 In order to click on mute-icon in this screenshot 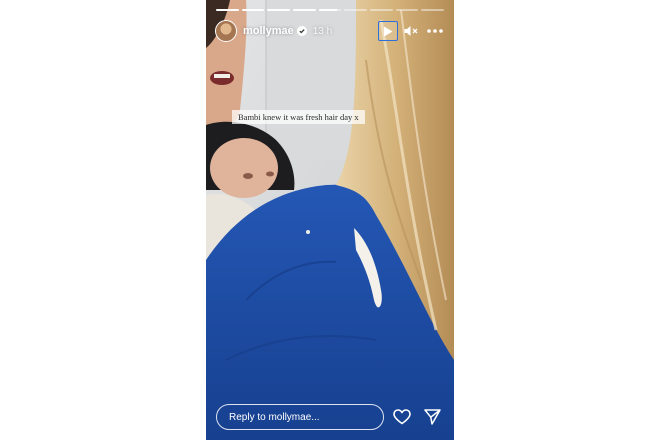, I will do `click(411, 31)`.